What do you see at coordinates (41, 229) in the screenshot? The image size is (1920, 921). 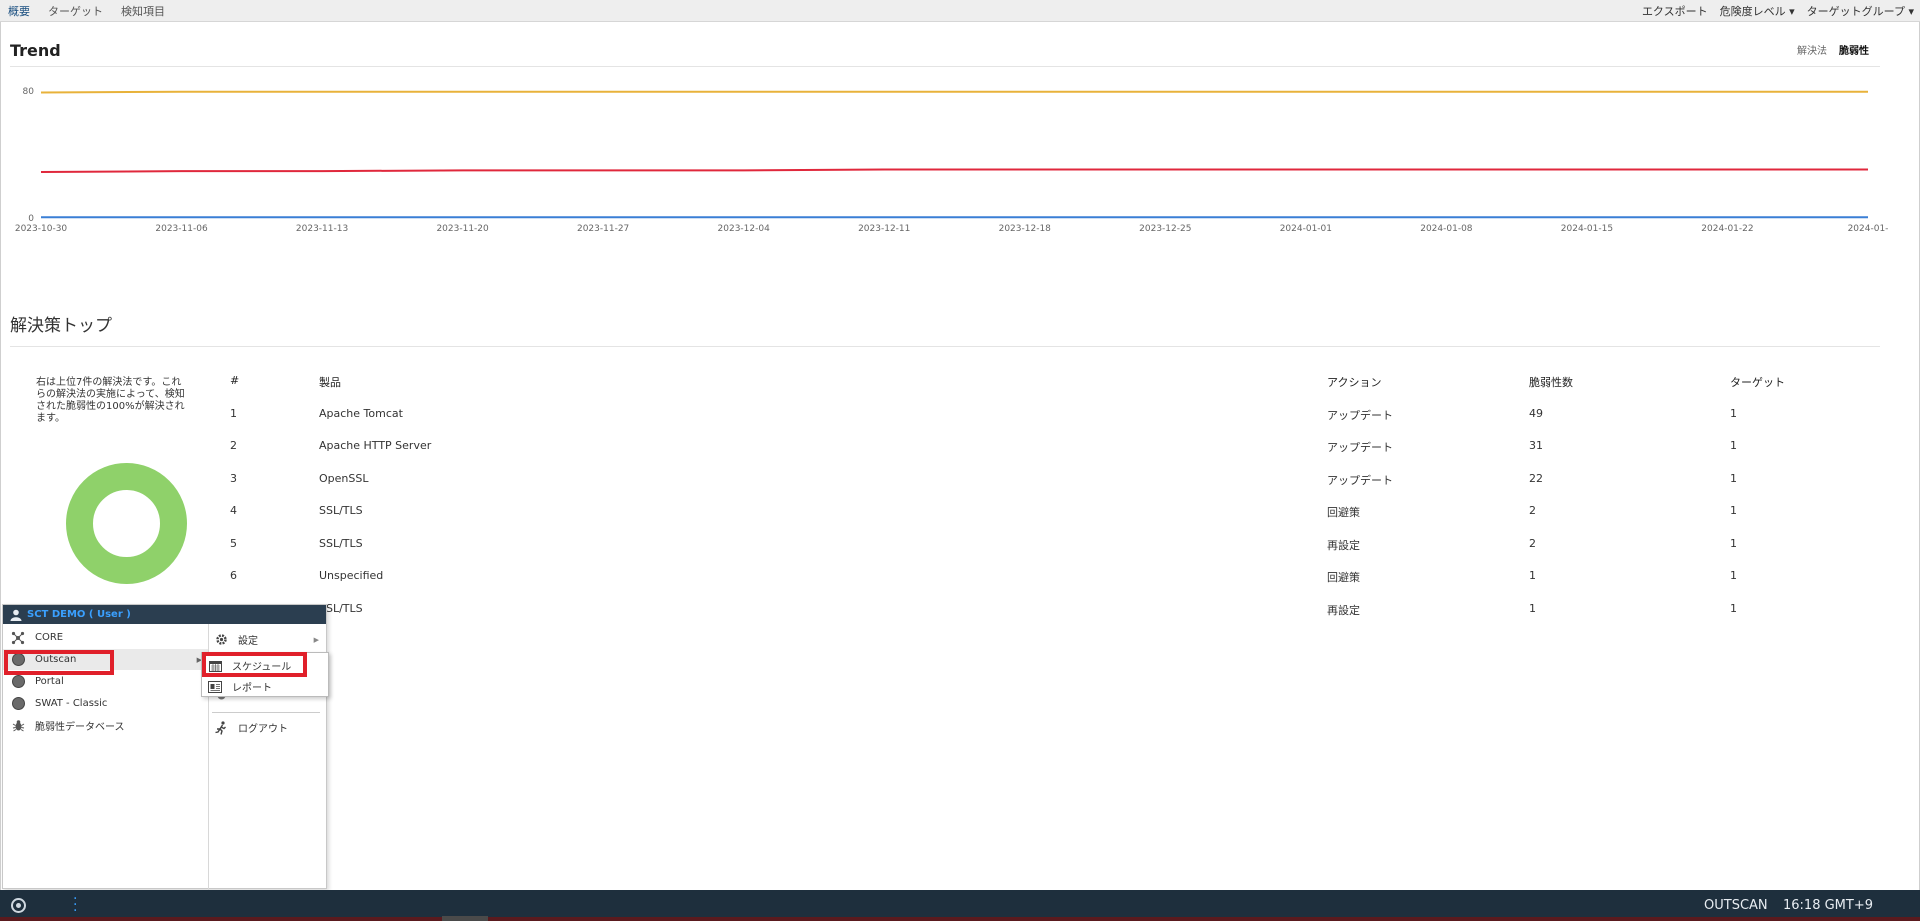 I see `x-tick-label: 2023-10-30` at bounding box center [41, 229].